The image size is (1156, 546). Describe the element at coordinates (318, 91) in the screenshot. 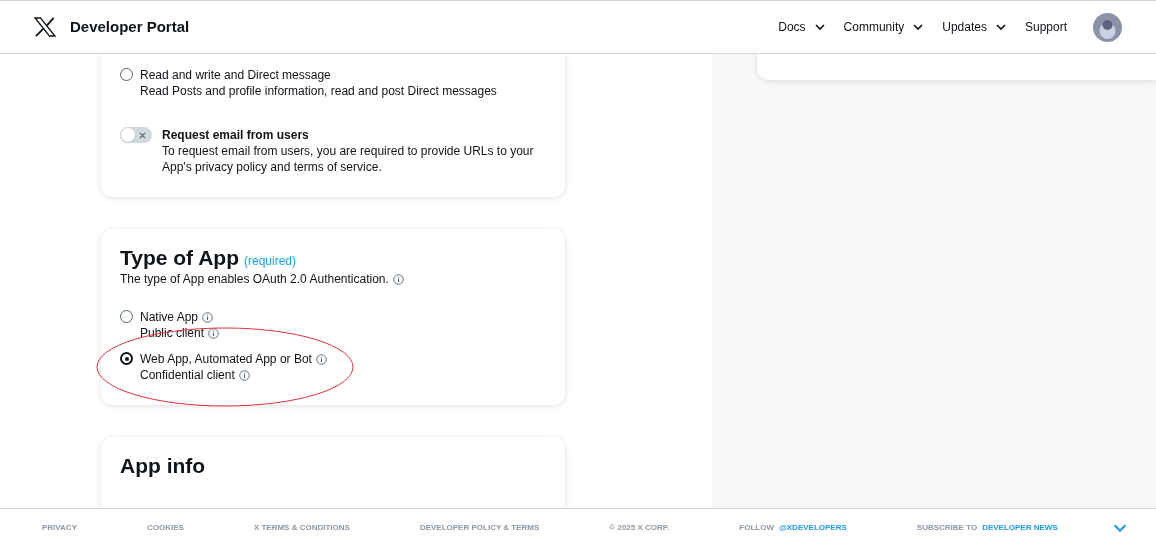

I see `option-description: Read Posts and profile information, read and post Direct messages` at that location.